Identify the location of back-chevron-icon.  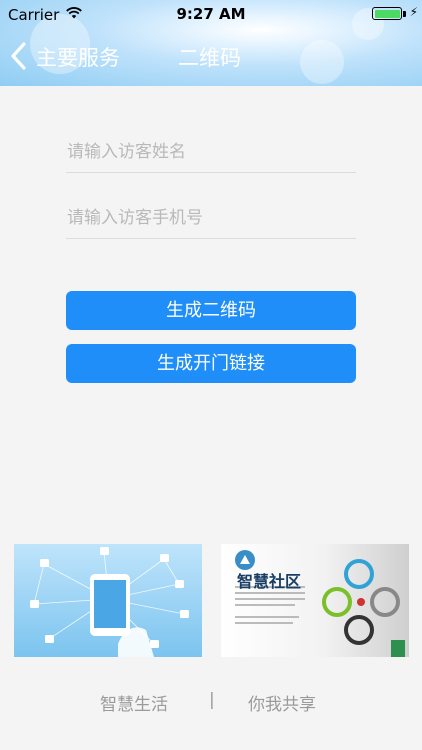
(19, 56).